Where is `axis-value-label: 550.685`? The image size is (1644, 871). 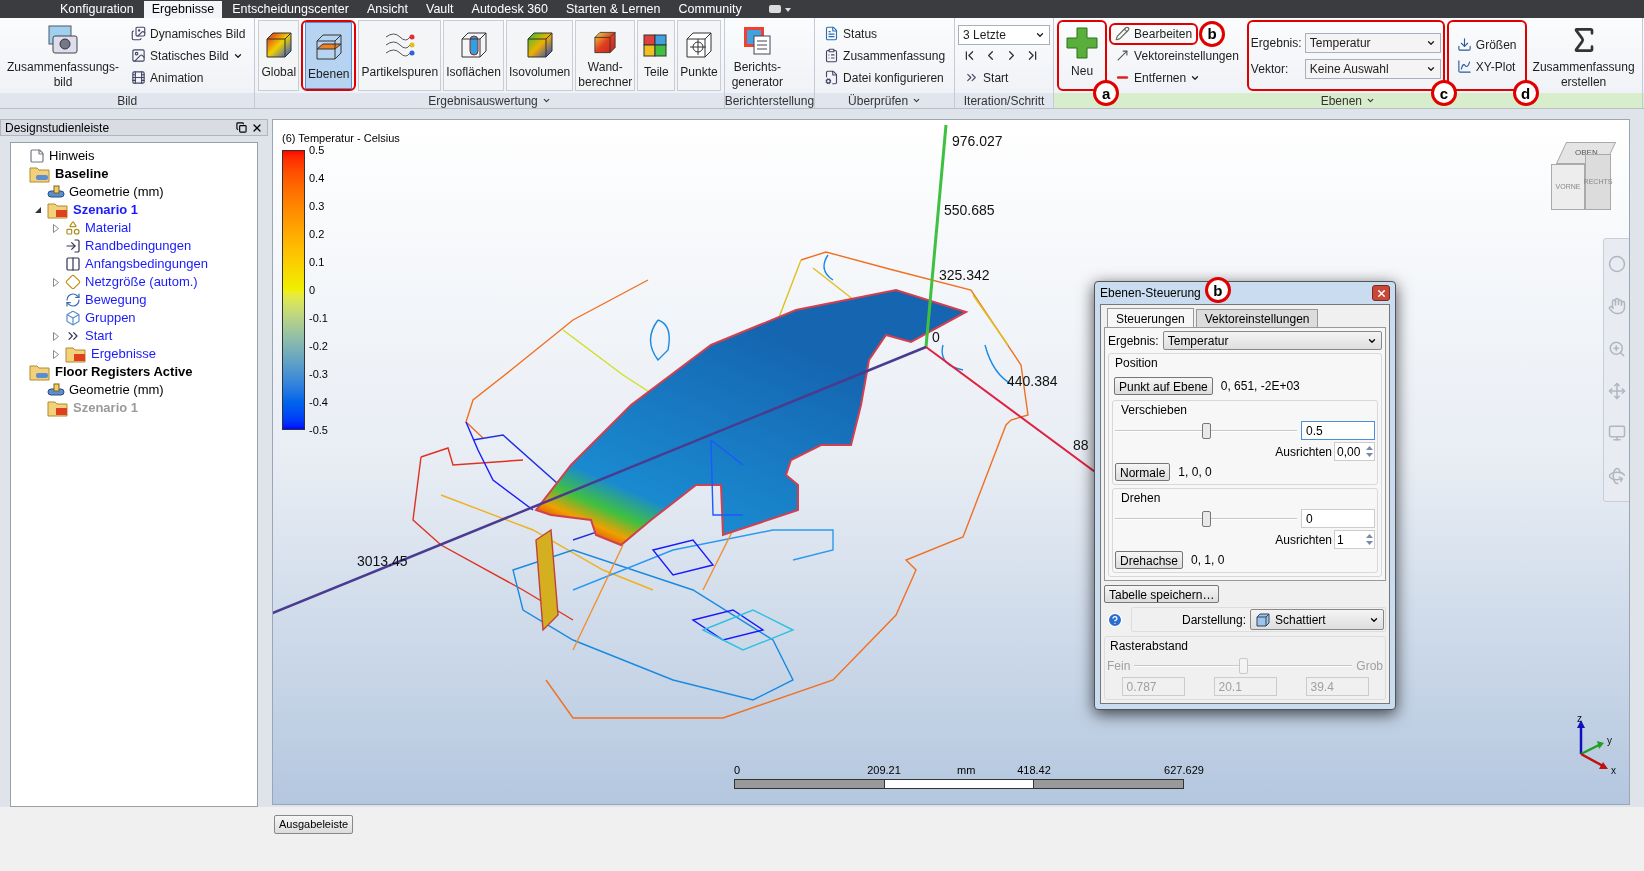
axis-value-label: 550.685 is located at coordinates (969, 210).